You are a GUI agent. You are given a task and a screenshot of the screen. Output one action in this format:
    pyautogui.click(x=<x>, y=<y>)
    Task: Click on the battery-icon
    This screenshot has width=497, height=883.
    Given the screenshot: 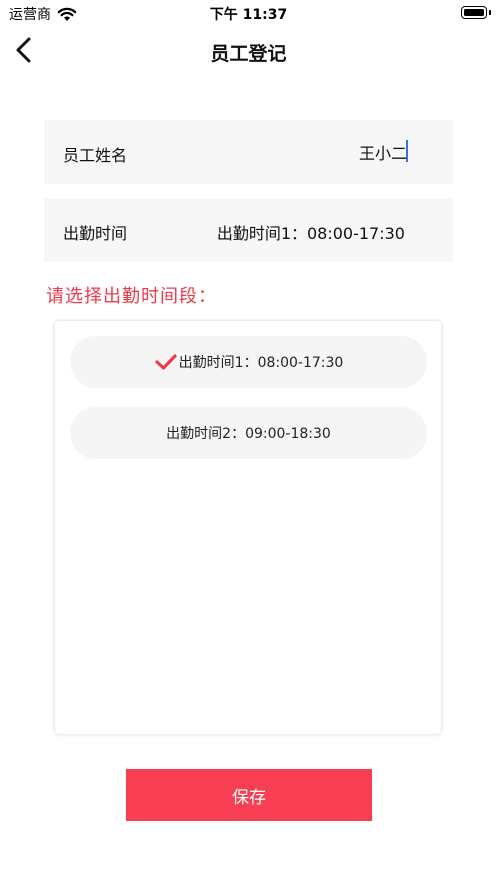 What is the action you would take?
    pyautogui.click(x=476, y=12)
    